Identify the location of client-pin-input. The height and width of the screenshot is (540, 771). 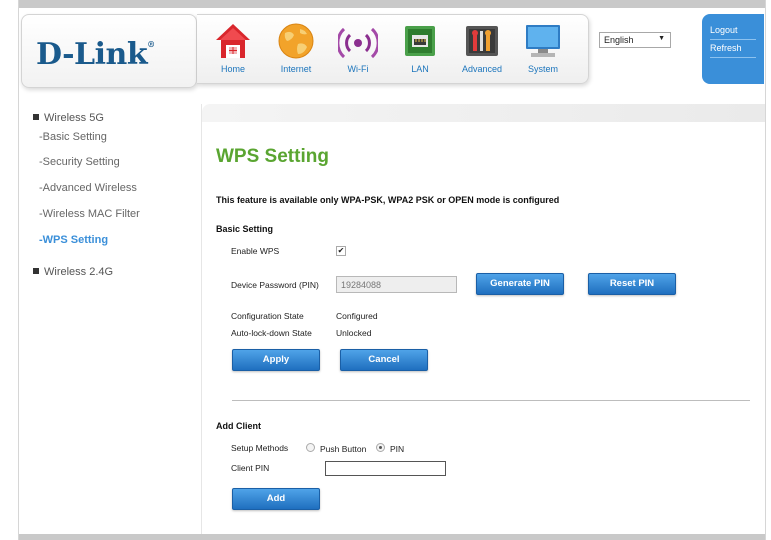
(385, 468).